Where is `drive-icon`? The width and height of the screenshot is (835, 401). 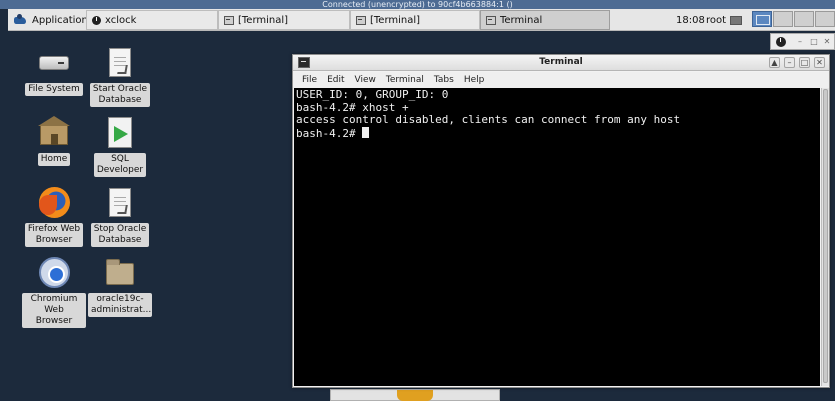 drive-icon is located at coordinates (54, 63).